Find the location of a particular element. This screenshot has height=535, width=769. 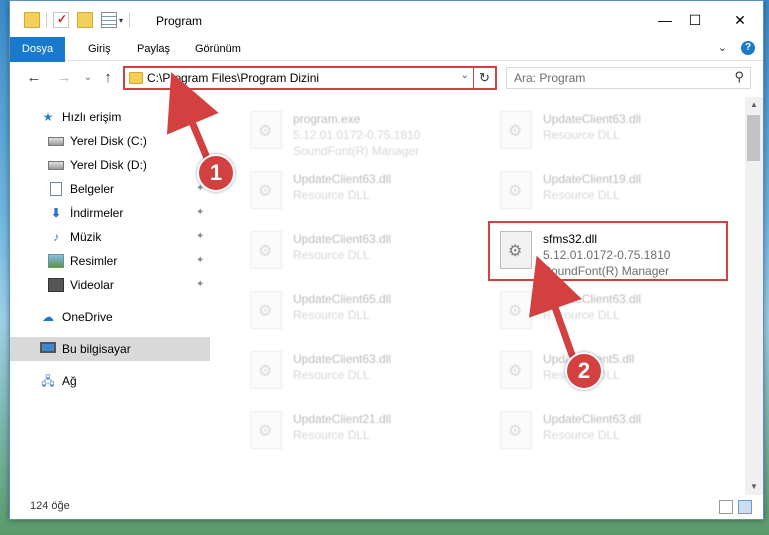

search-box: Ara: Program ⚲ is located at coordinates (628, 78).